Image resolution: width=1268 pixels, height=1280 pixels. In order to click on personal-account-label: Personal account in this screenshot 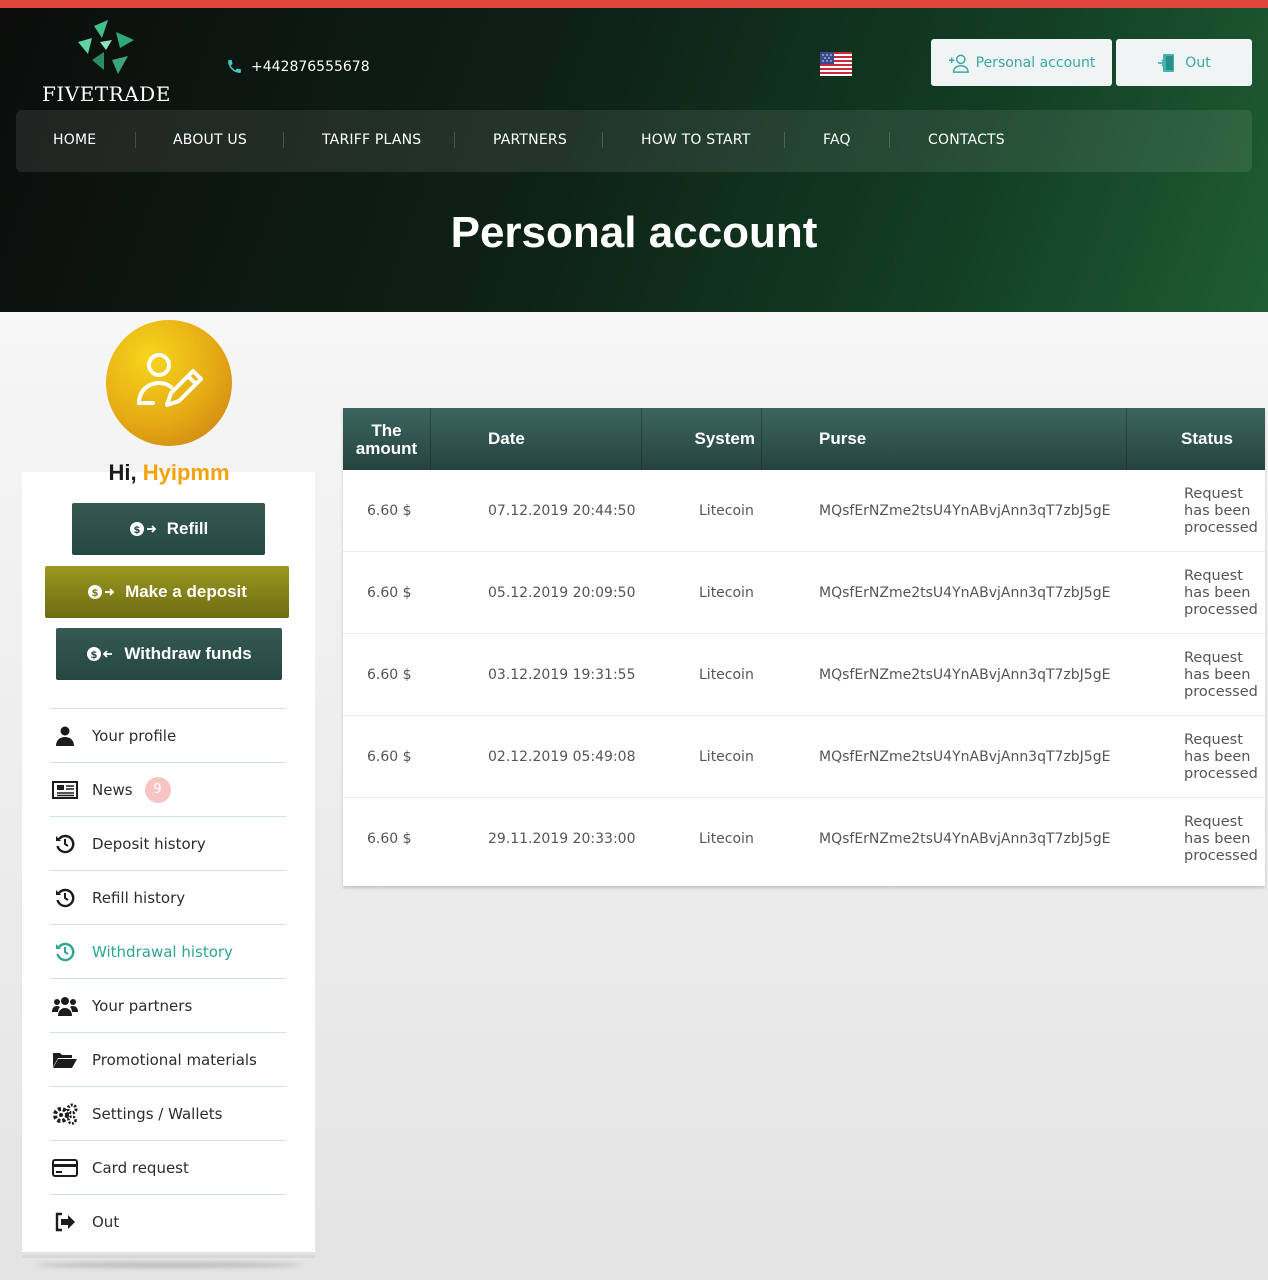, I will do `click(1035, 62)`.